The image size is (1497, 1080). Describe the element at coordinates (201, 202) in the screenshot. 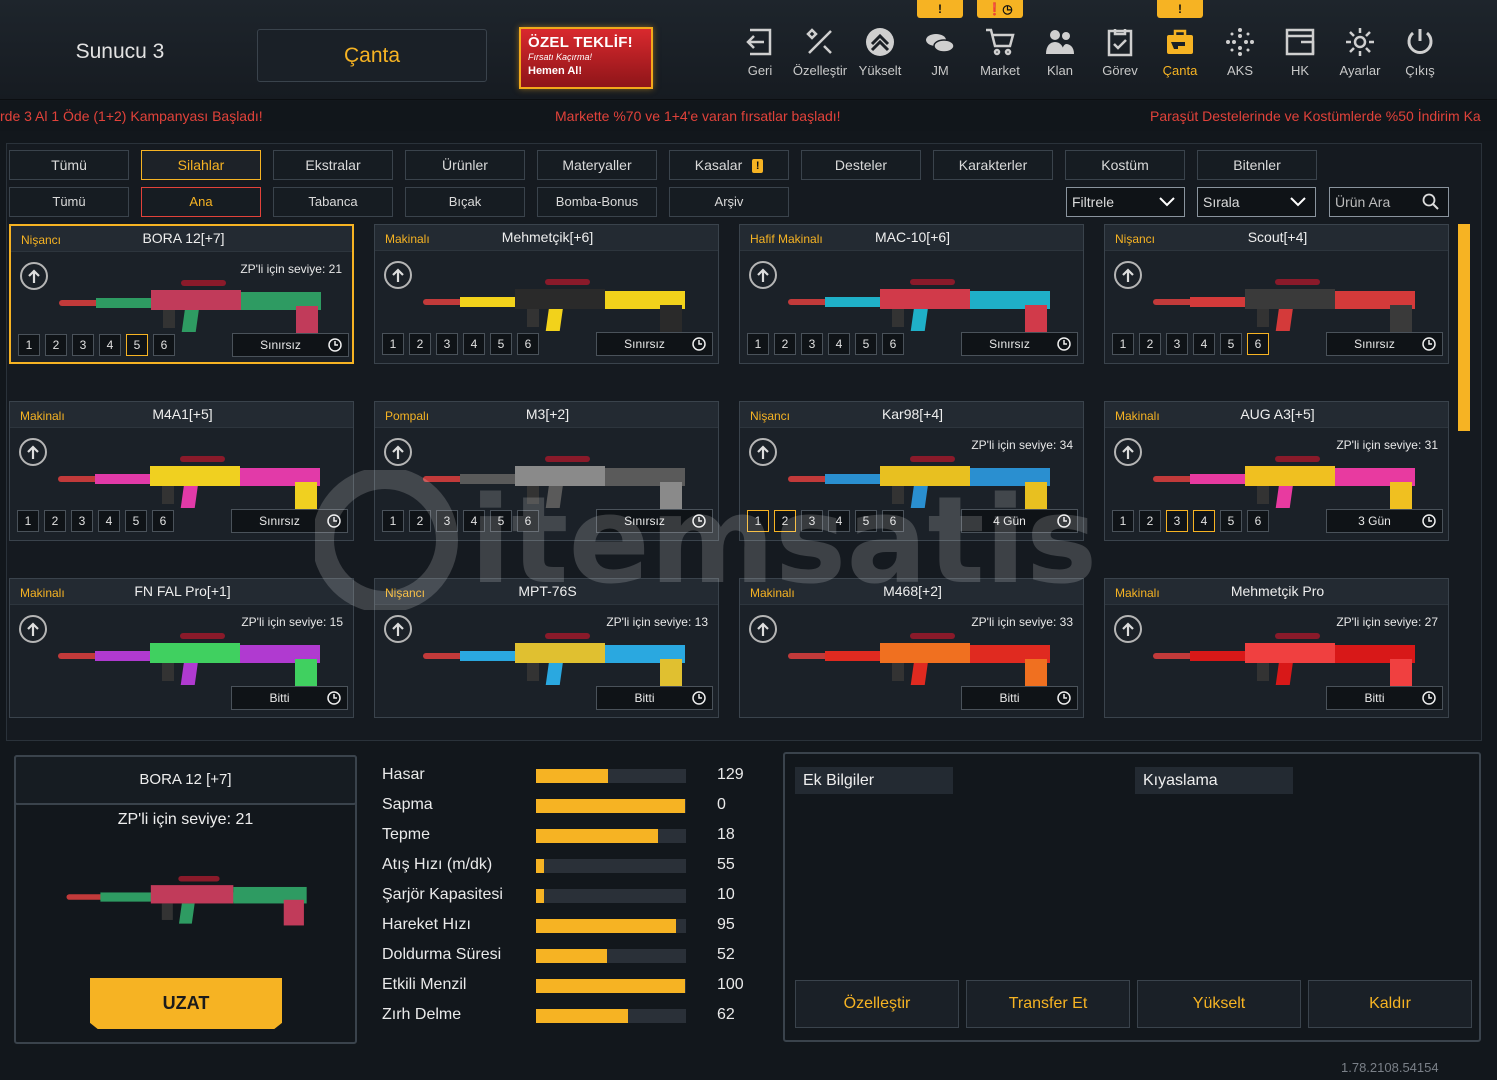

I see `subtab-ana: Ana` at that location.